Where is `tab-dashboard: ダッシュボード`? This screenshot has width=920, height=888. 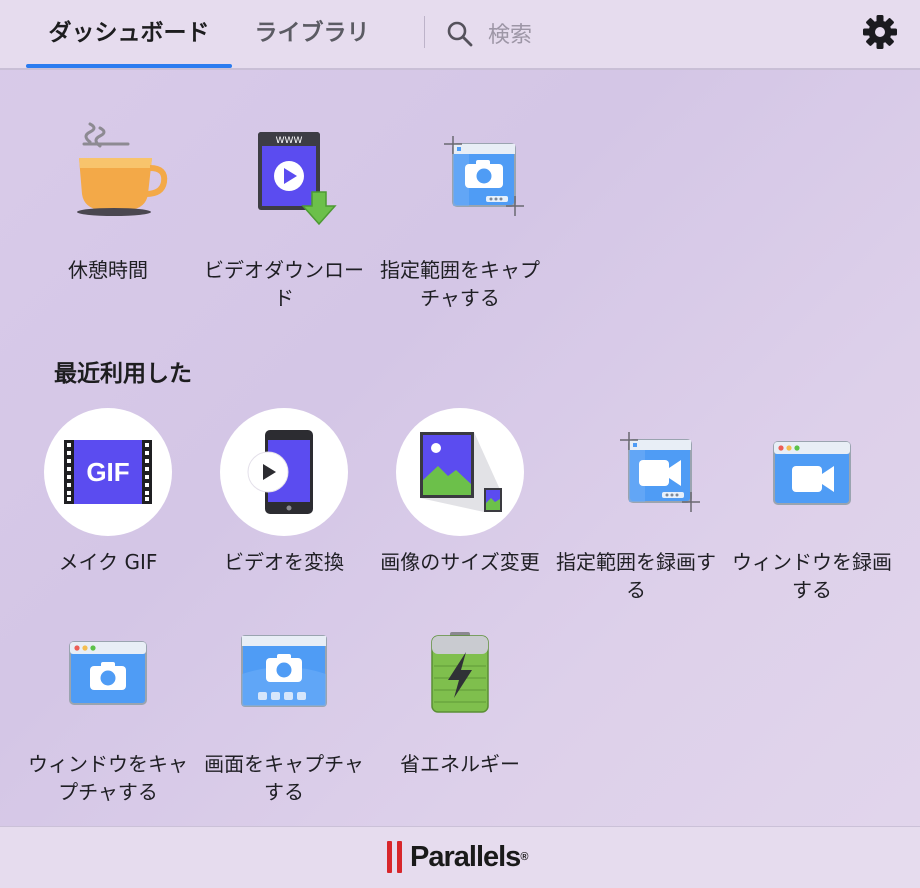 tab-dashboard: ダッシュボード is located at coordinates (129, 34).